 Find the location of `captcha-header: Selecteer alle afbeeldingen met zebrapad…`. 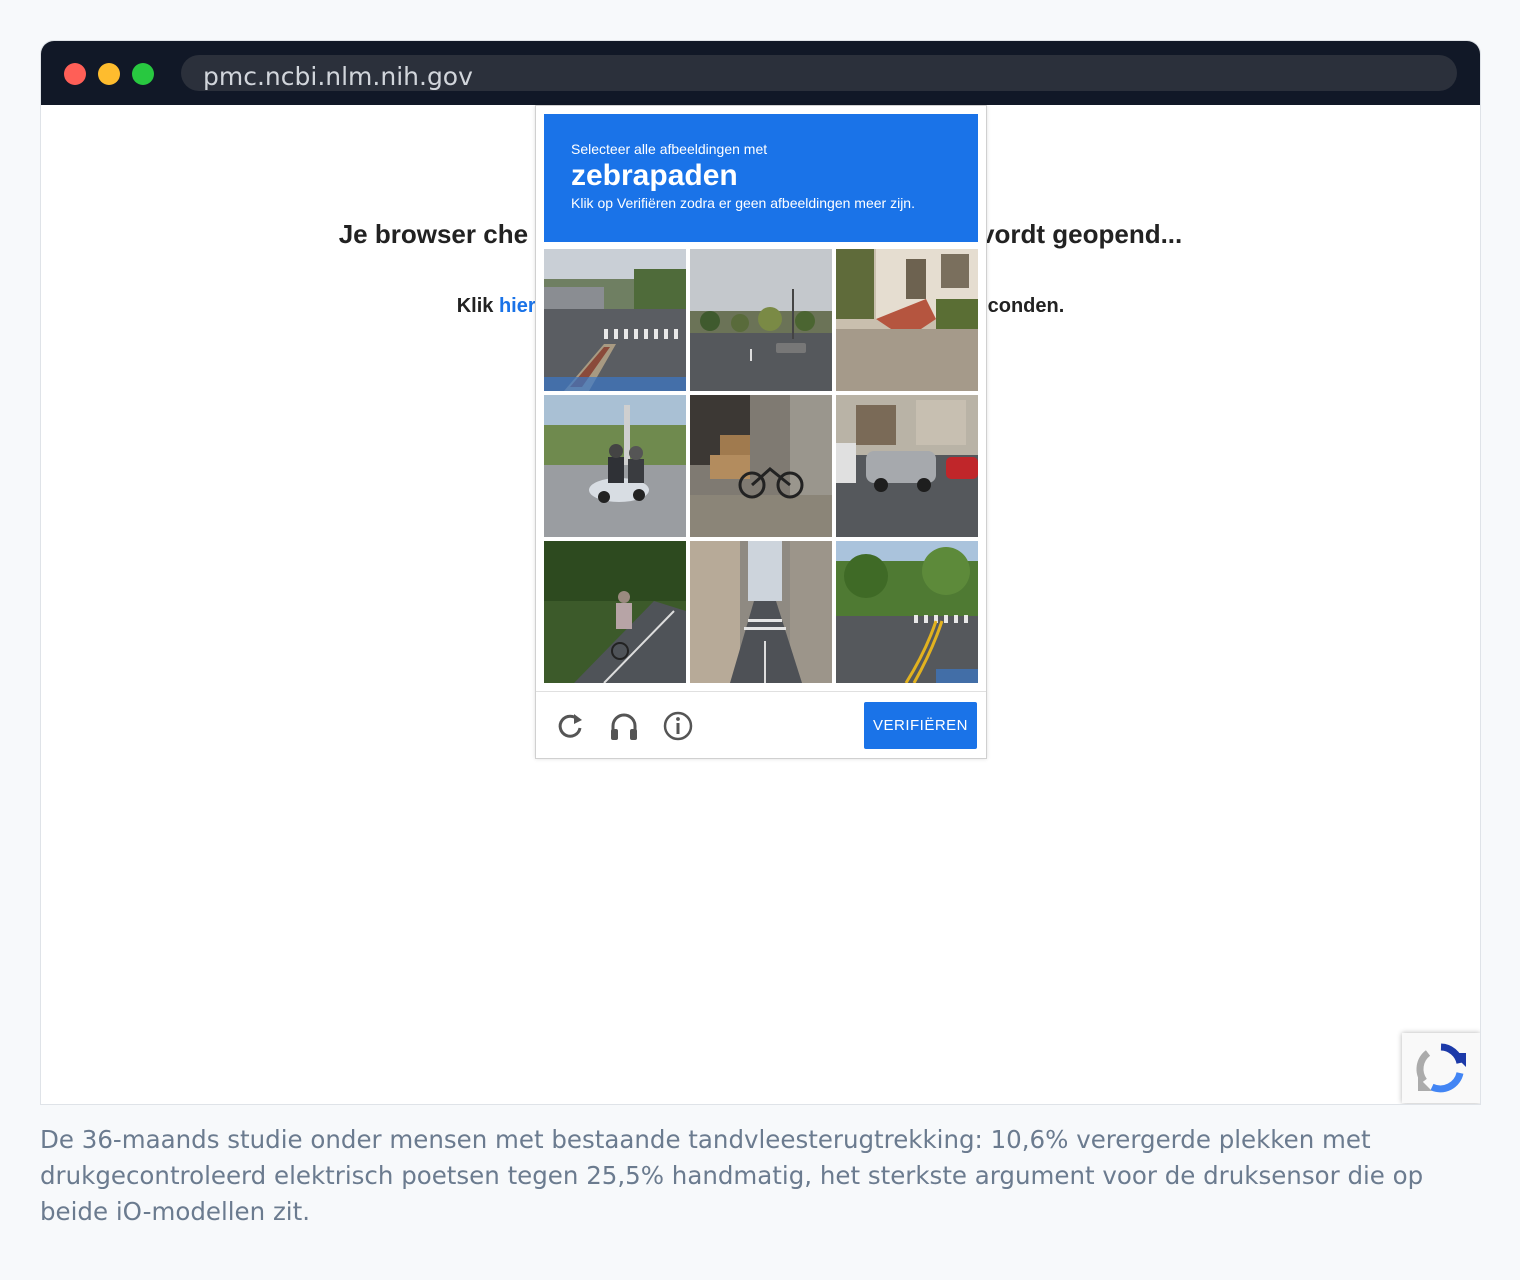

captcha-header: Selecteer alle afbeeldingen met zebrapad… is located at coordinates (761, 178).